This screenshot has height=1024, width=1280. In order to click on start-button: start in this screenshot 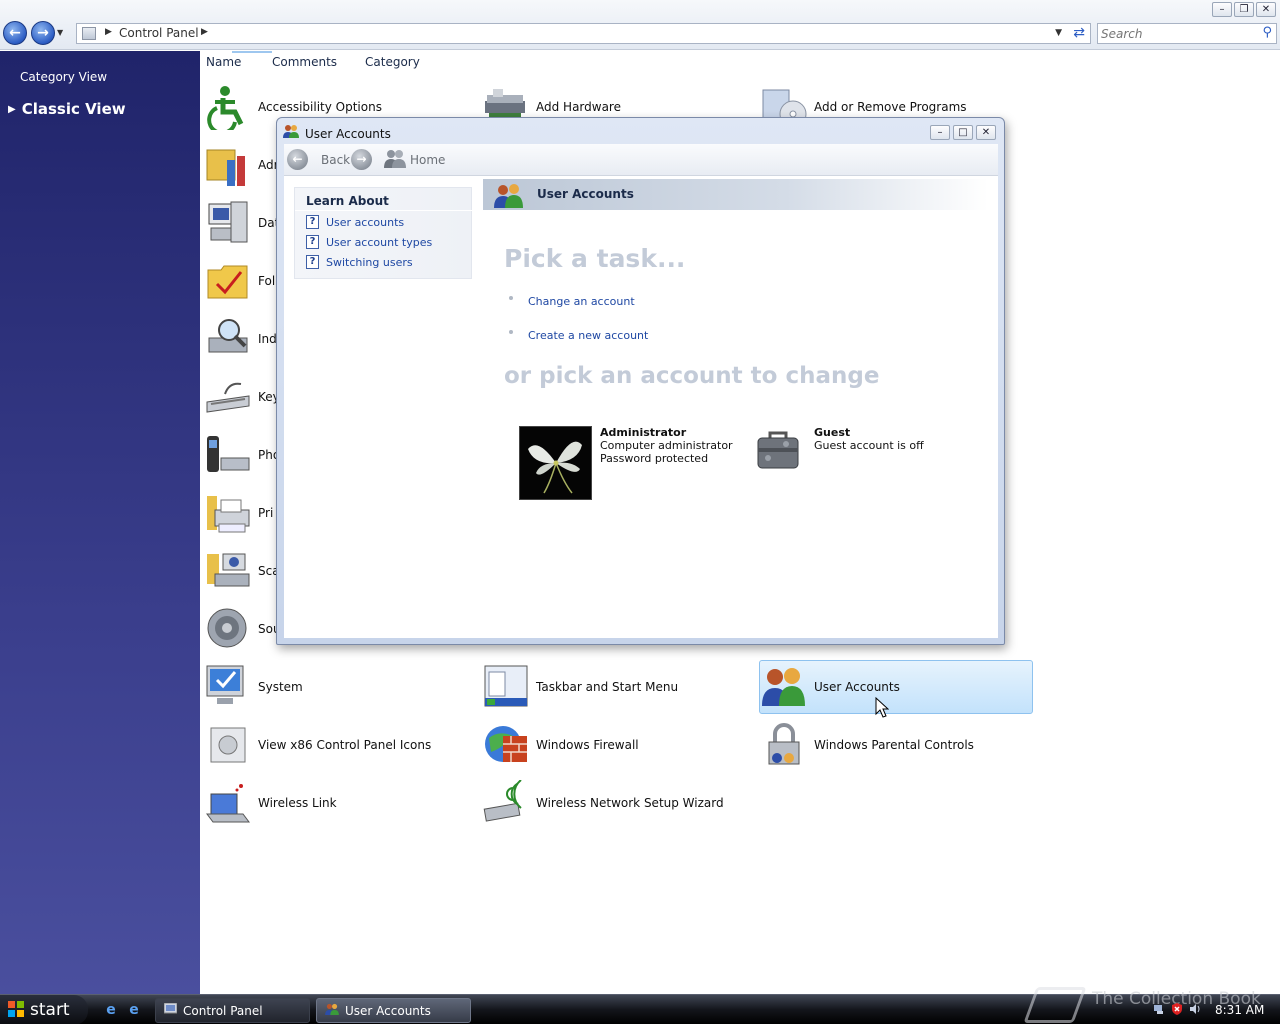, I will do `click(44, 1009)`.